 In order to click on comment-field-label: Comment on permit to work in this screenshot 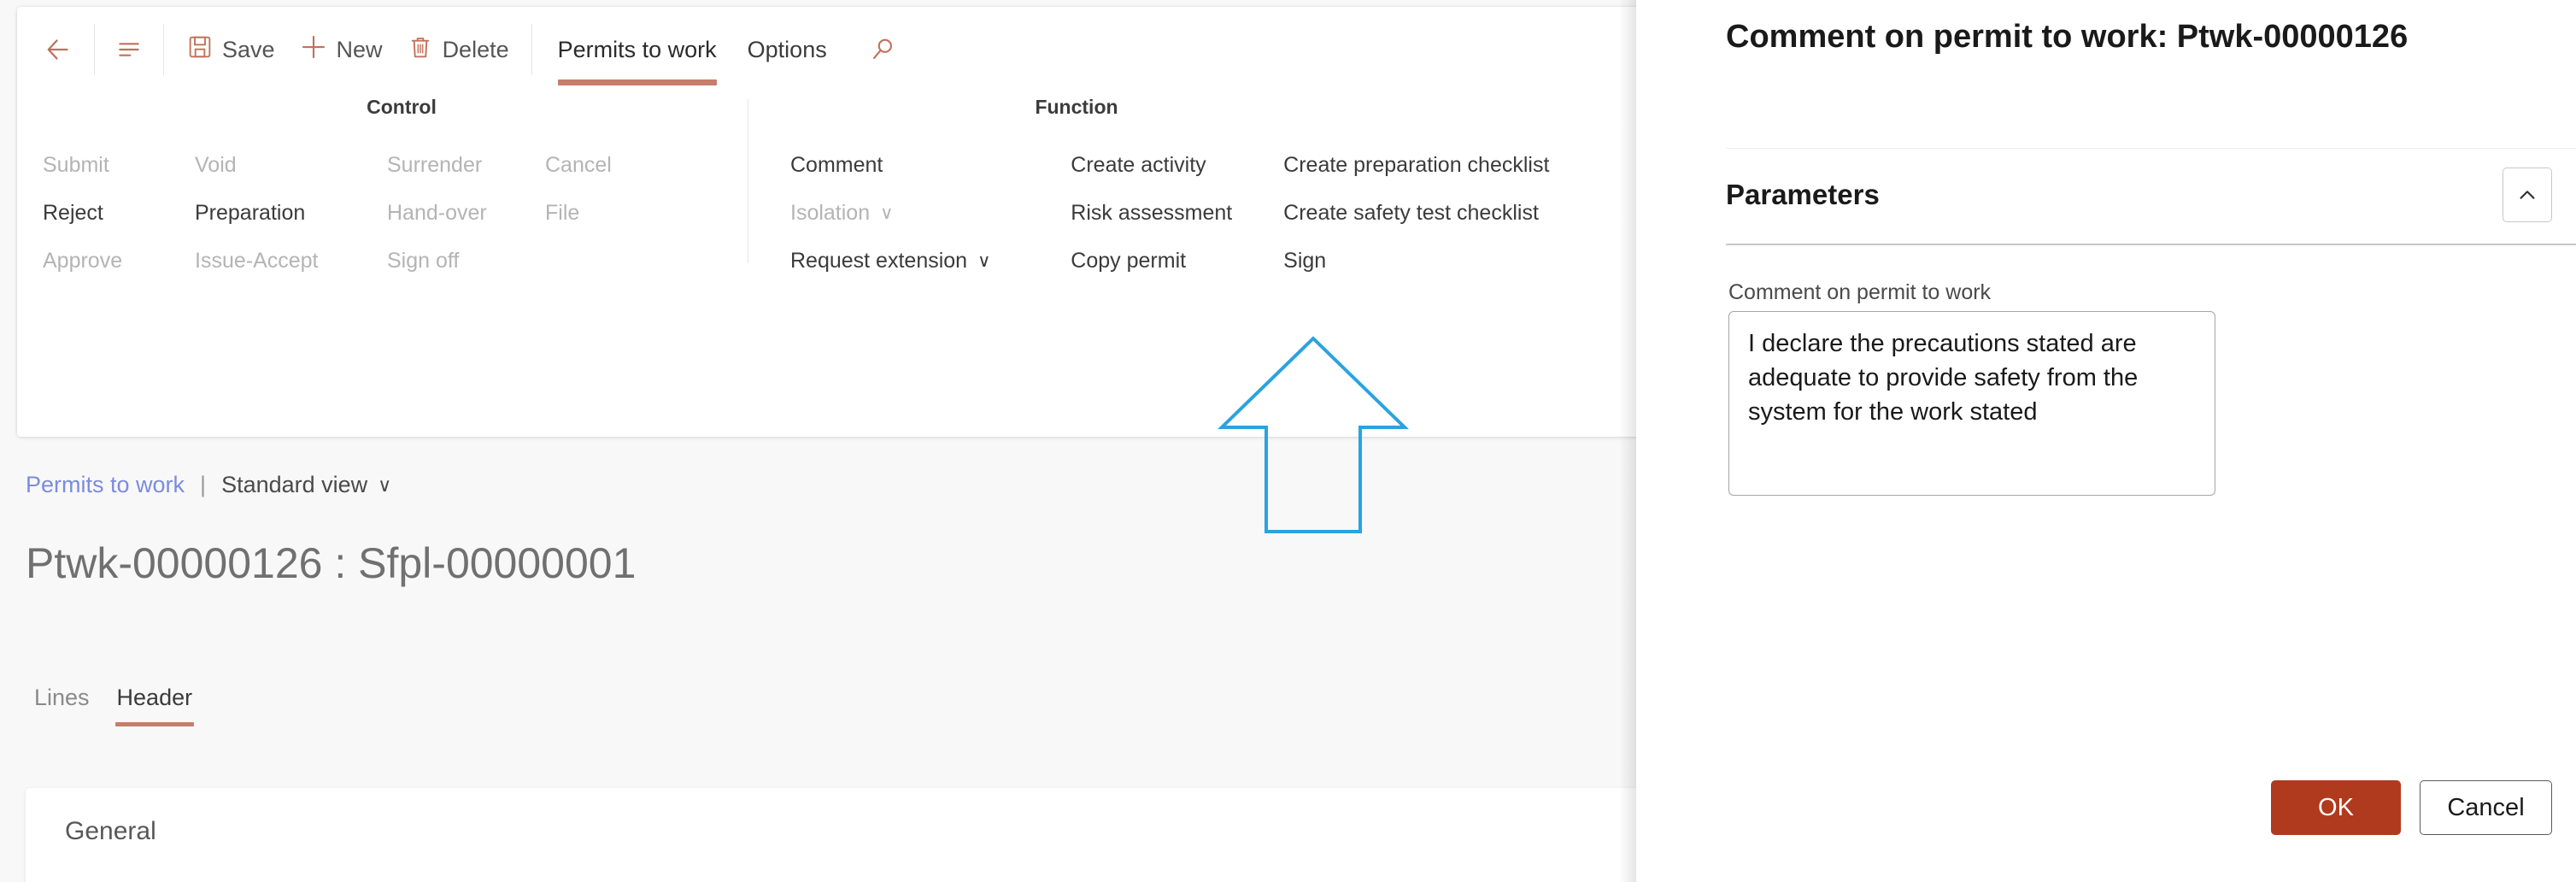, I will do `click(1860, 292)`.